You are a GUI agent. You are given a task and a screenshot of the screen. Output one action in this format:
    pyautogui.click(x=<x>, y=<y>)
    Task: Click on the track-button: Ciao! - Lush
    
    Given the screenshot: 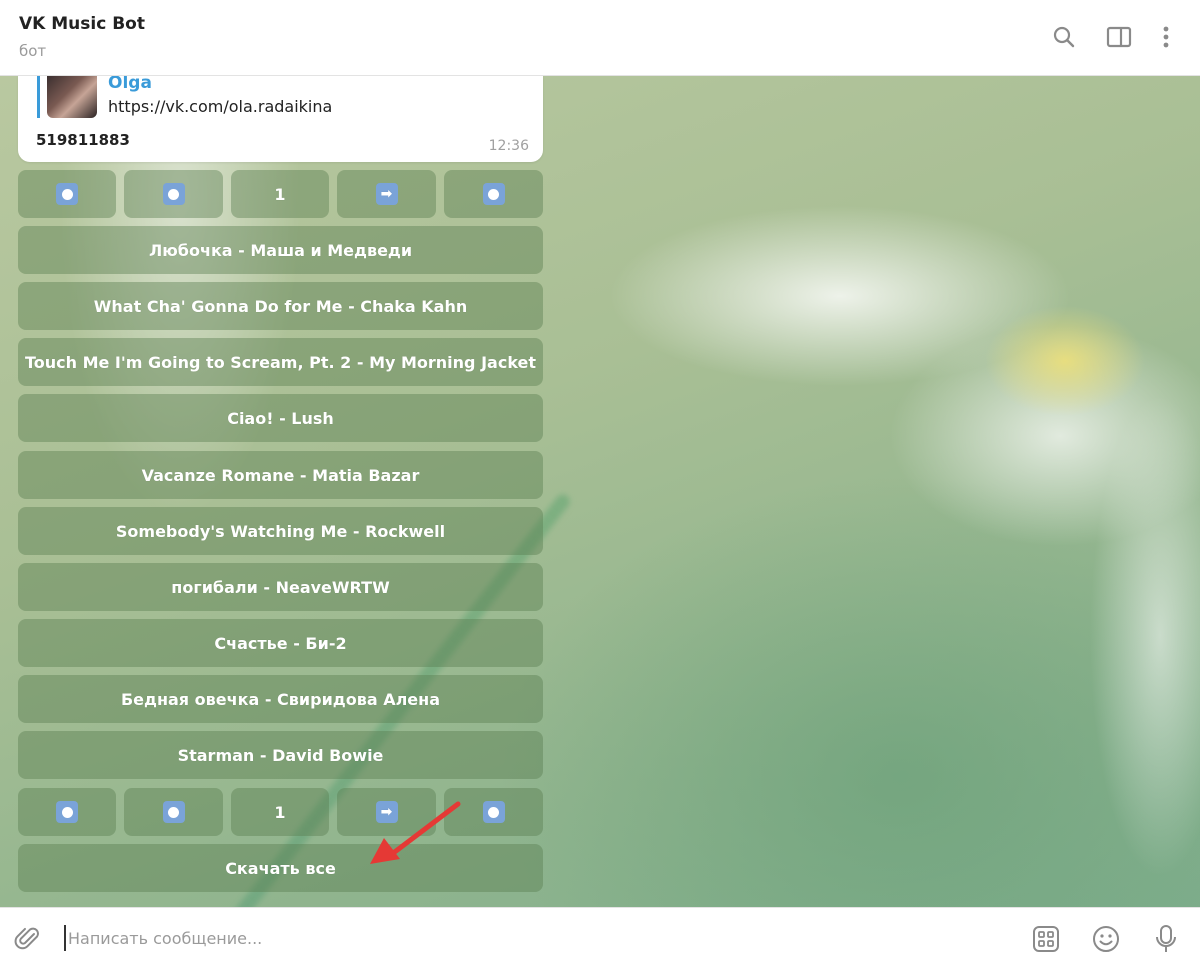 What is the action you would take?
    pyautogui.click(x=280, y=418)
    